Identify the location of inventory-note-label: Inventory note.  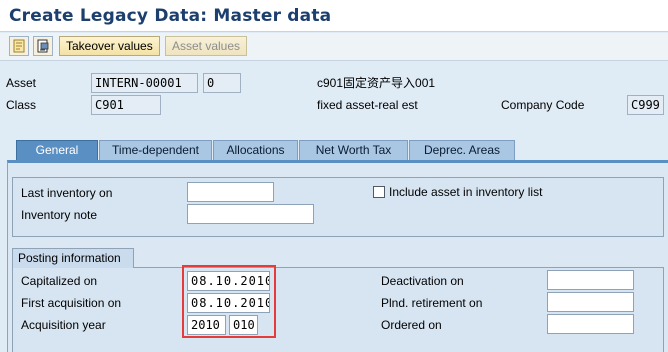
(59, 215).